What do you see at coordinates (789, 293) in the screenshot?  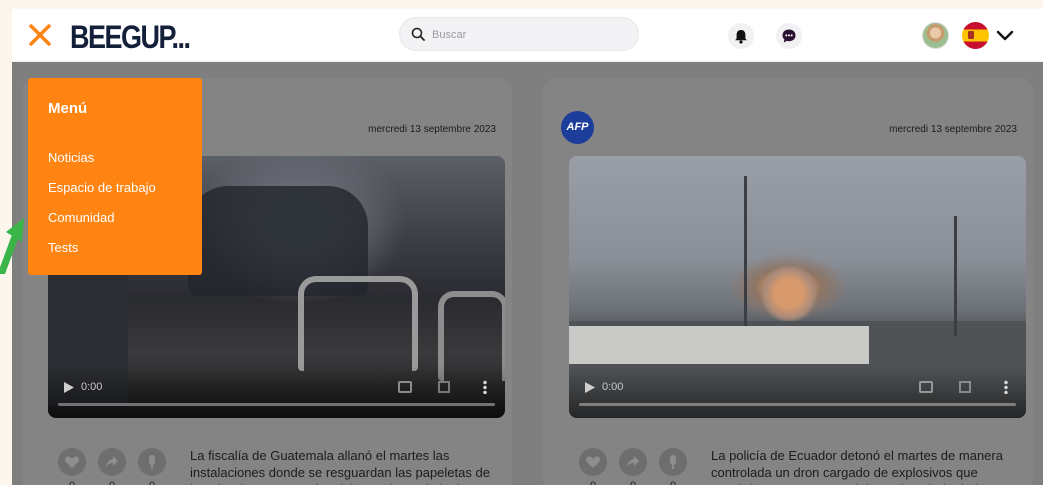 I see `explosion-shape` at bounding box center [789, 293].